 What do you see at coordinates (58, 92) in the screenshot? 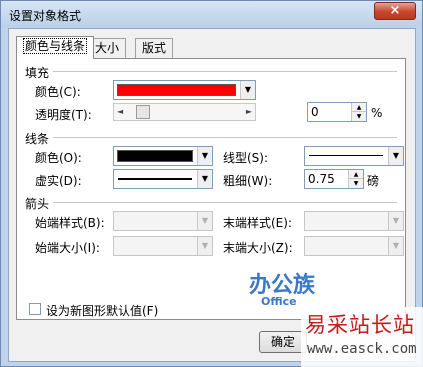
I see `fill-color-label: 颜色(C):` at bounding box center [58, 92].